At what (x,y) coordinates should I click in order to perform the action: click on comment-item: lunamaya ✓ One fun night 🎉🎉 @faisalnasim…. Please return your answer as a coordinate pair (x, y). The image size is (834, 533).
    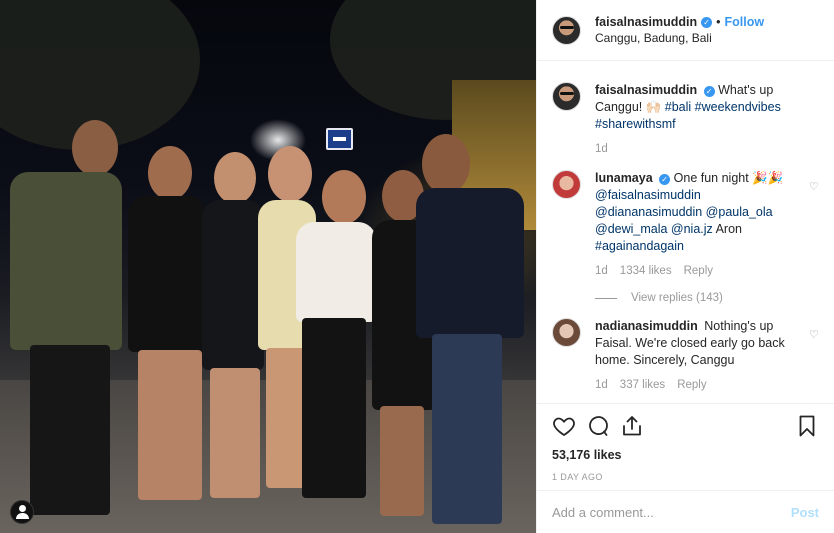
    Looking at the image, I should click on (685, 225).